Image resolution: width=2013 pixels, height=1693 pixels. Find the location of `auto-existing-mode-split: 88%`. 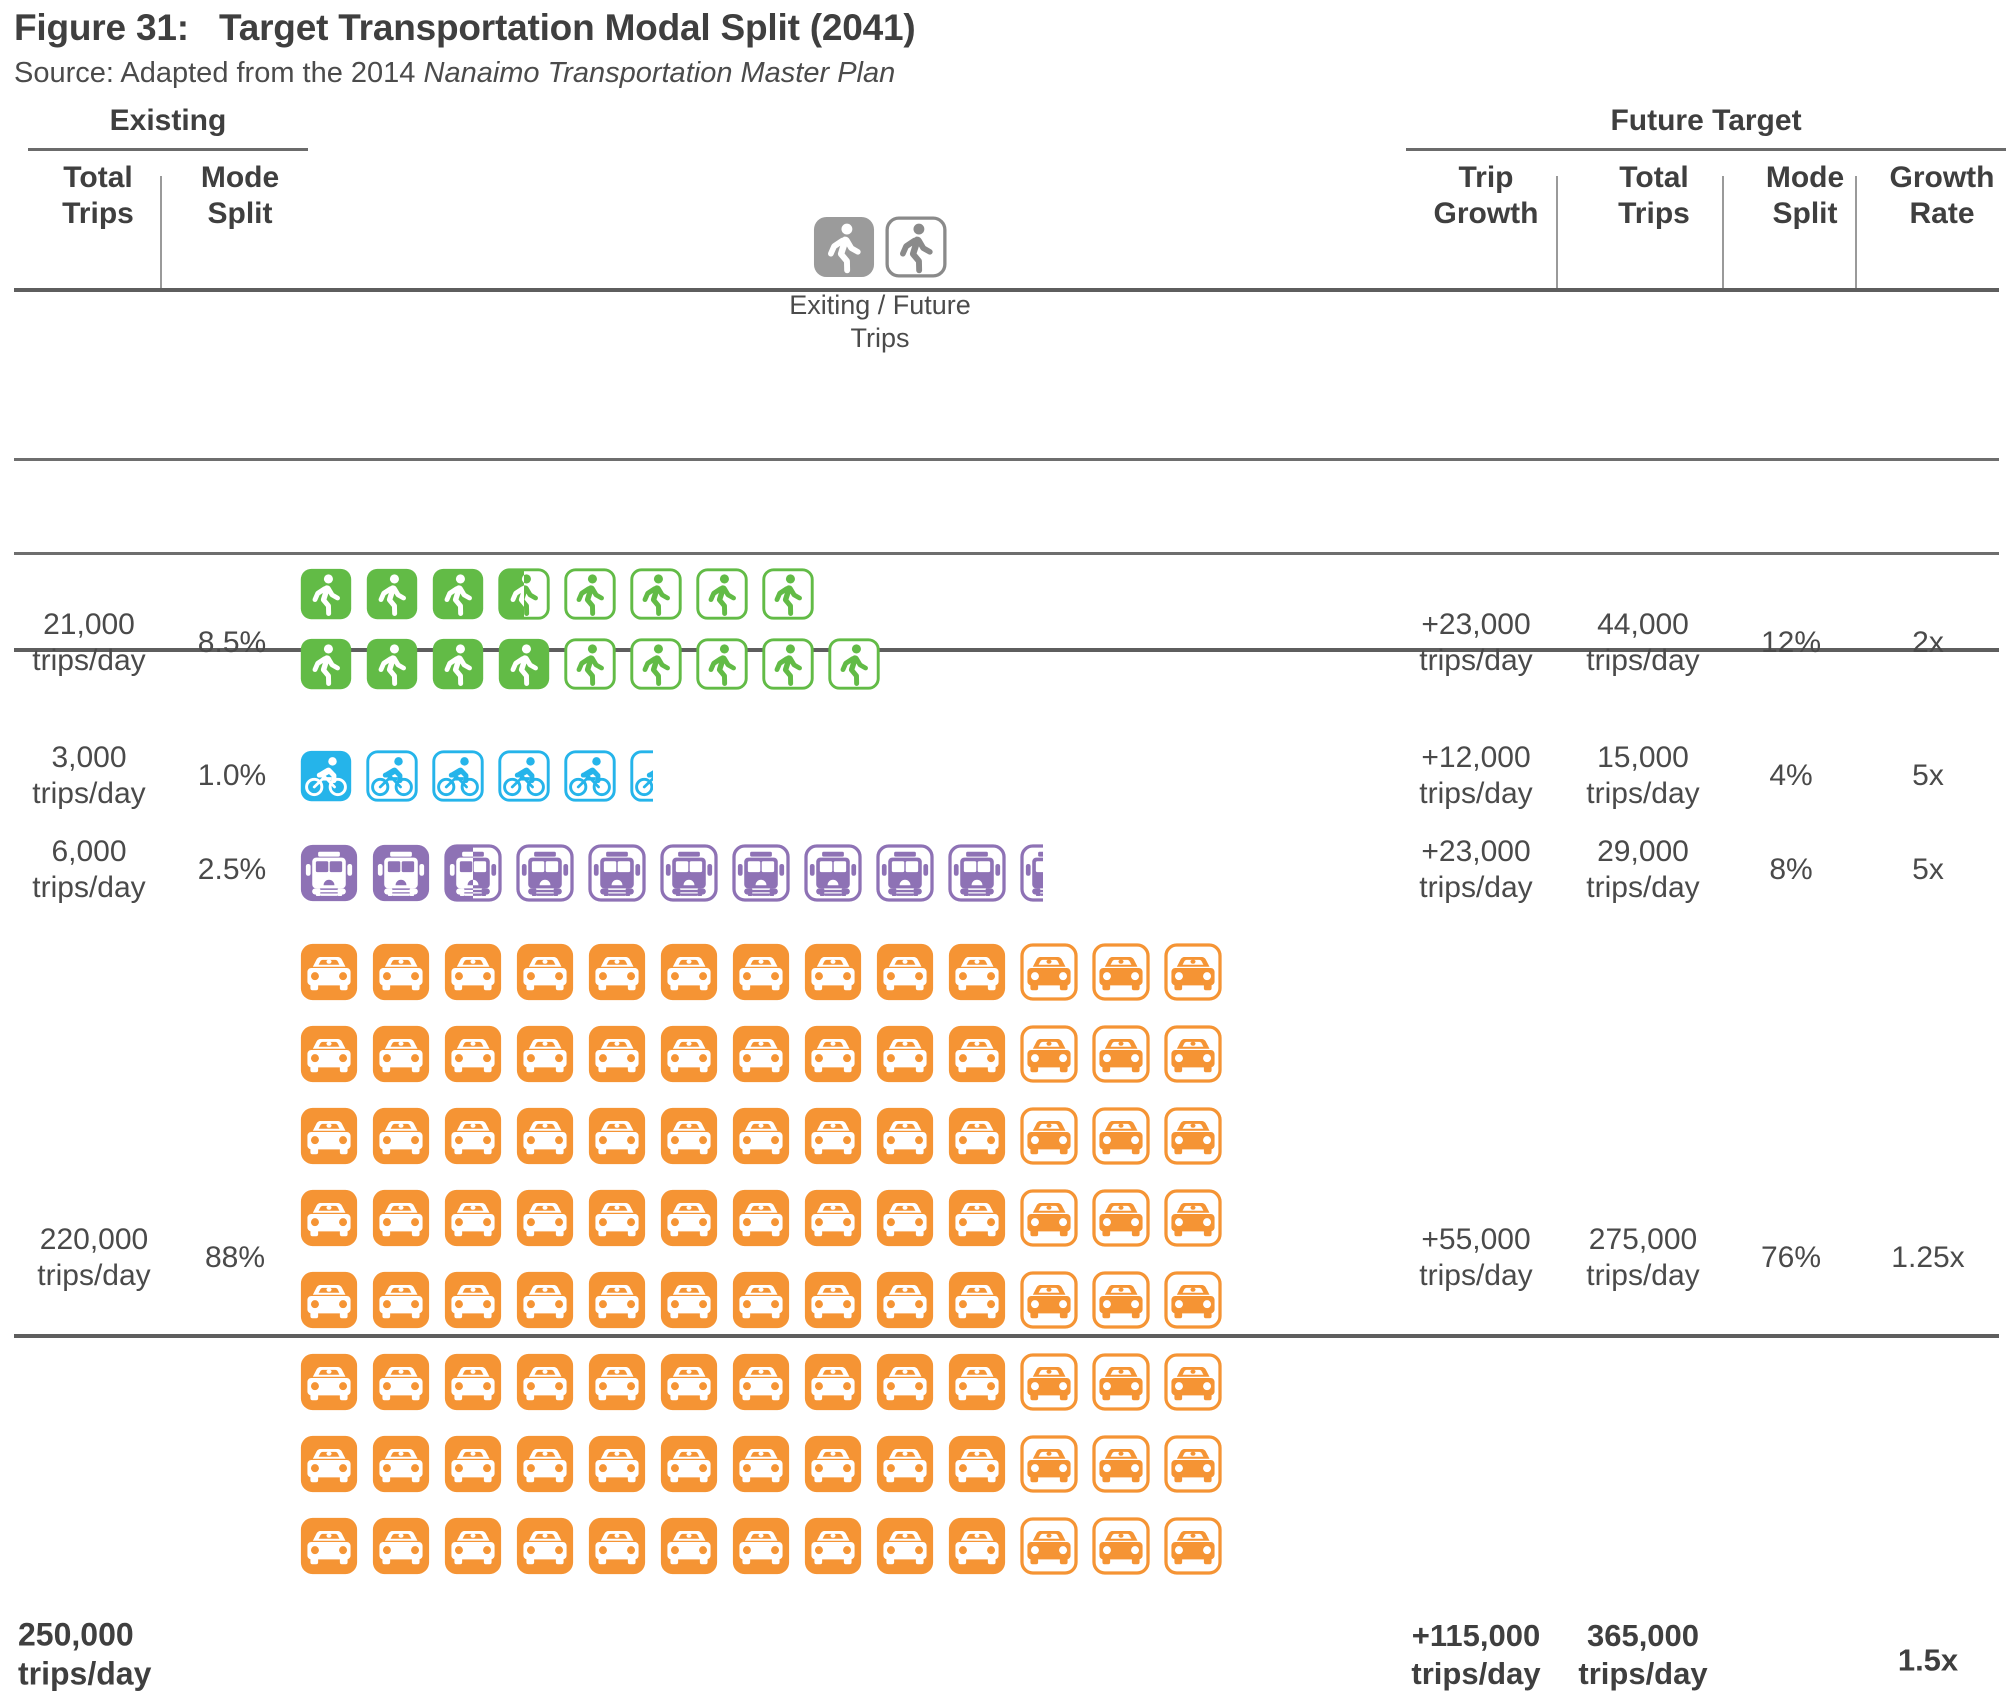

auto-existing-mode-split: 88% is located at coordinates (235, 1258).